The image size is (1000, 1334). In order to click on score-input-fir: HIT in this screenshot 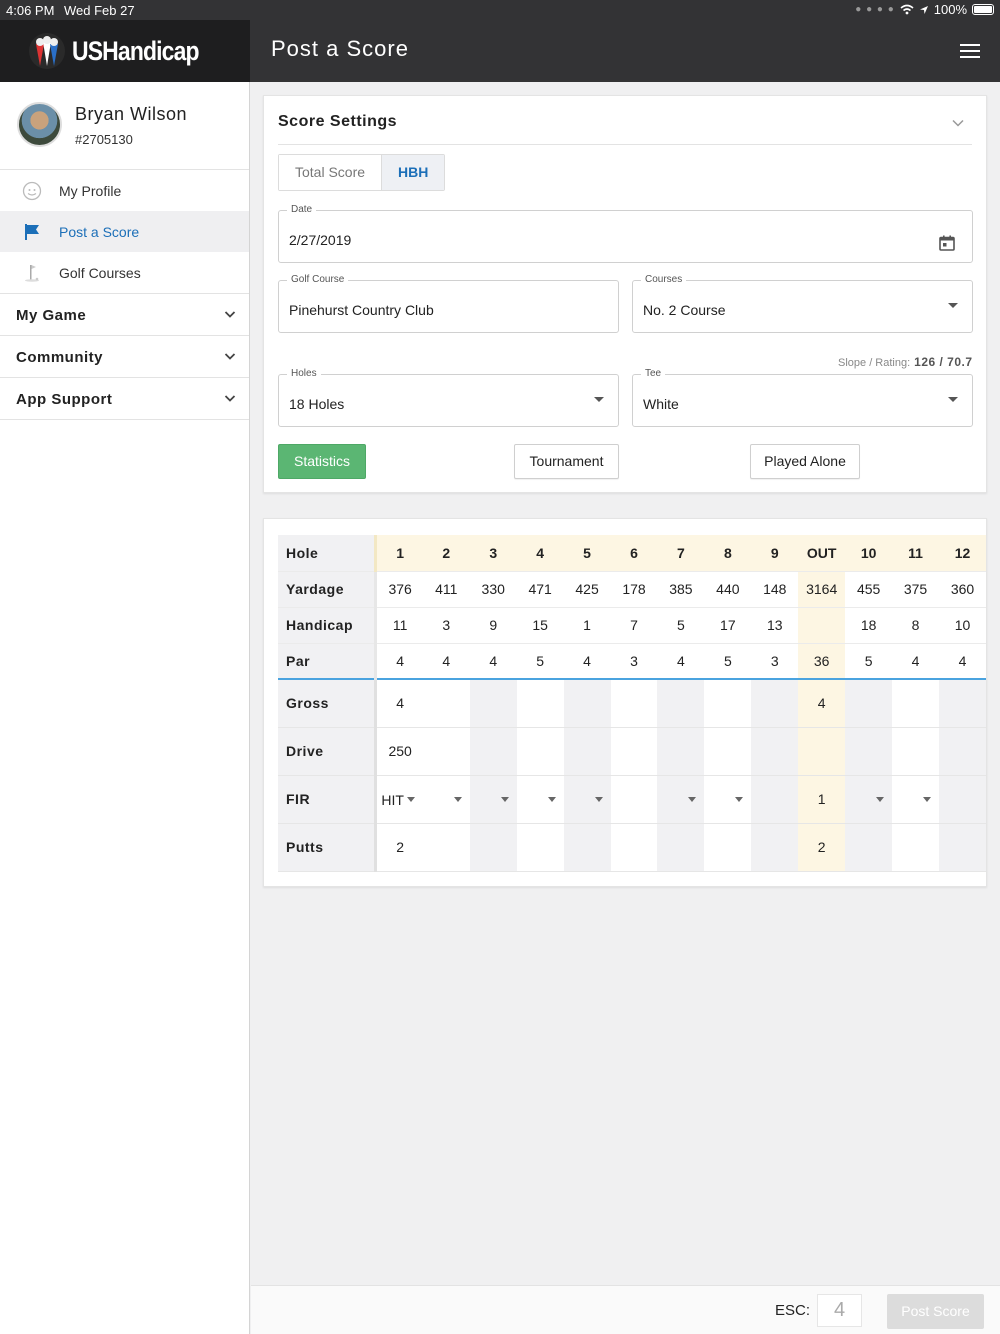, I will do `click(398, 799)`.